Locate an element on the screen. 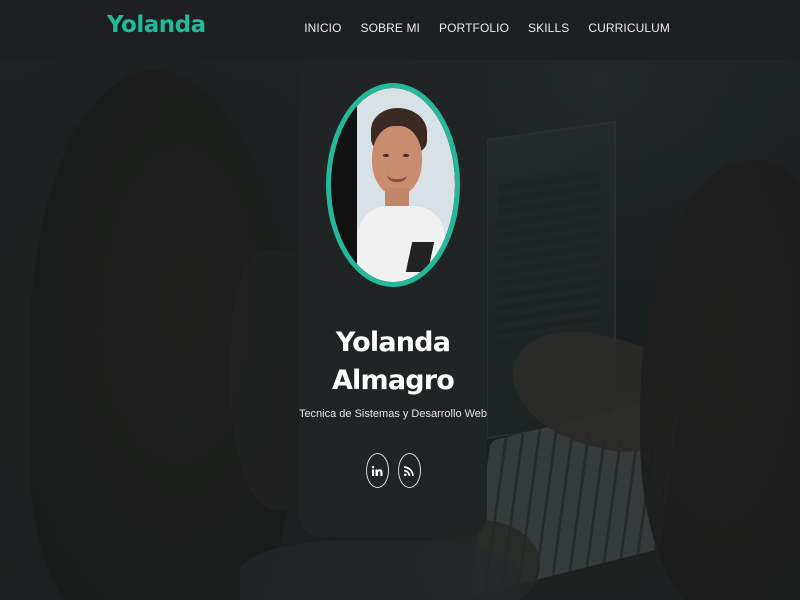 This screenshot has width=800, height=600. nav-item-sobre-mi: SOBRE MI is located at coordinates (390, 28).